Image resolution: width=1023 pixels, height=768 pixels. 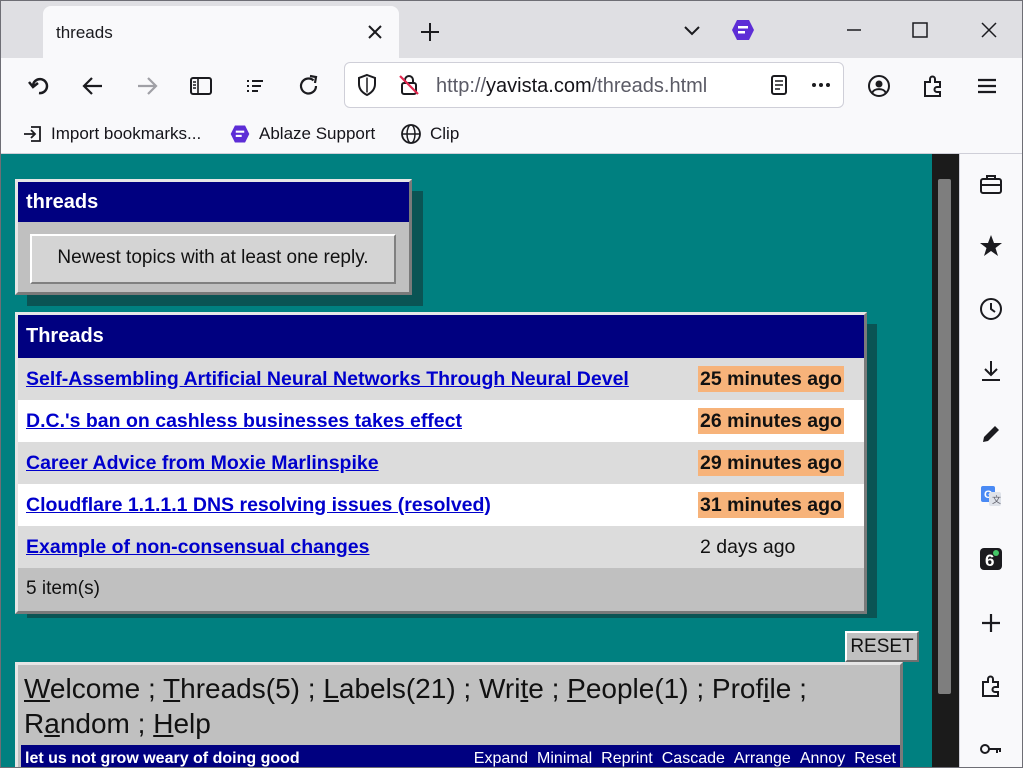 I want to click on url-path: /threads.html, so click(x=649, y=86).